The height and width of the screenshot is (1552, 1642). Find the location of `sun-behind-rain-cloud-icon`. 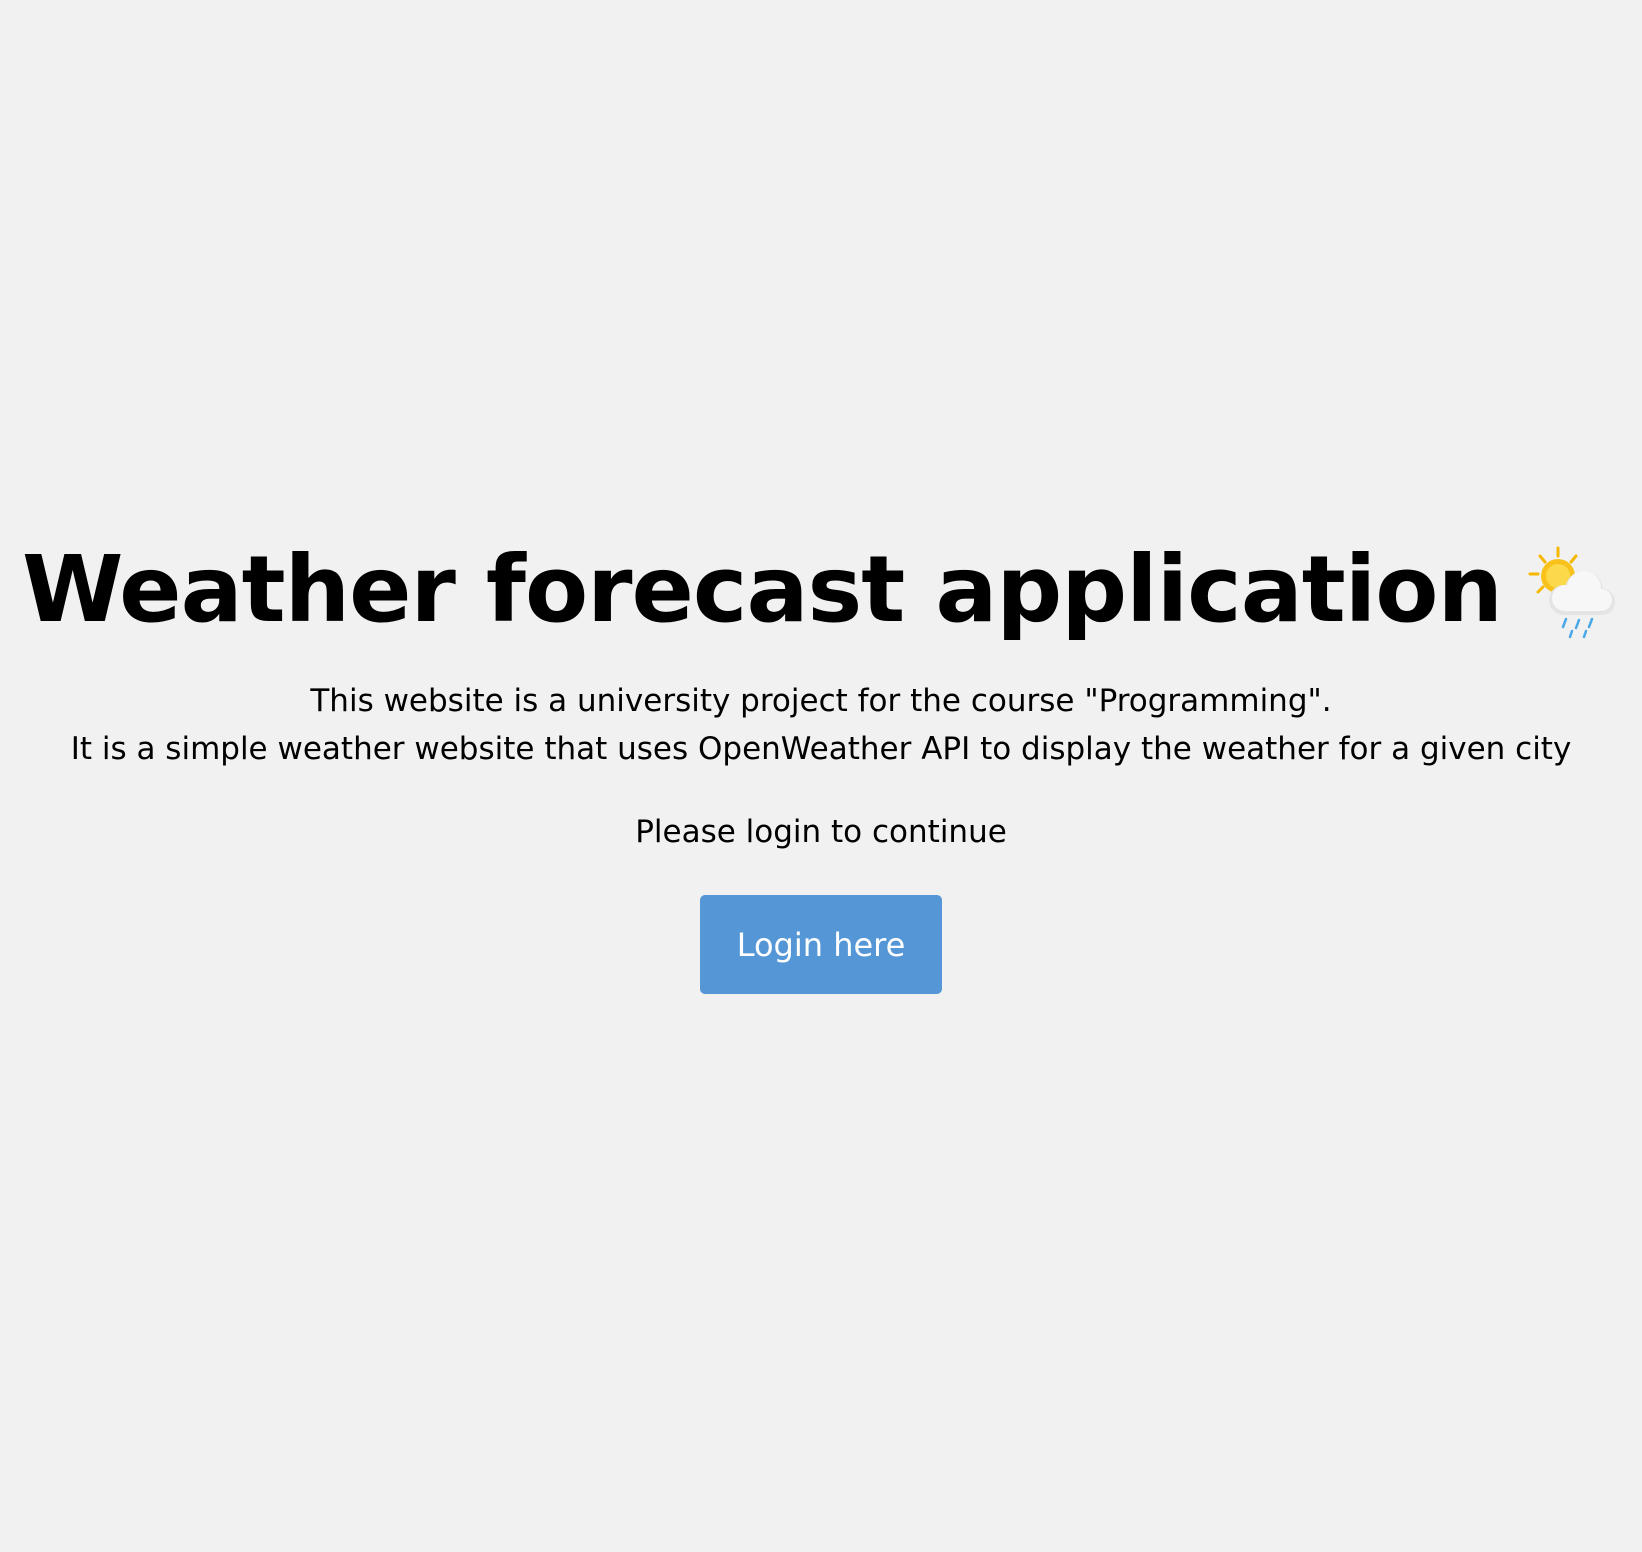

sun-behind-rain-cloud-icon is located at coordinates (1572, 592).